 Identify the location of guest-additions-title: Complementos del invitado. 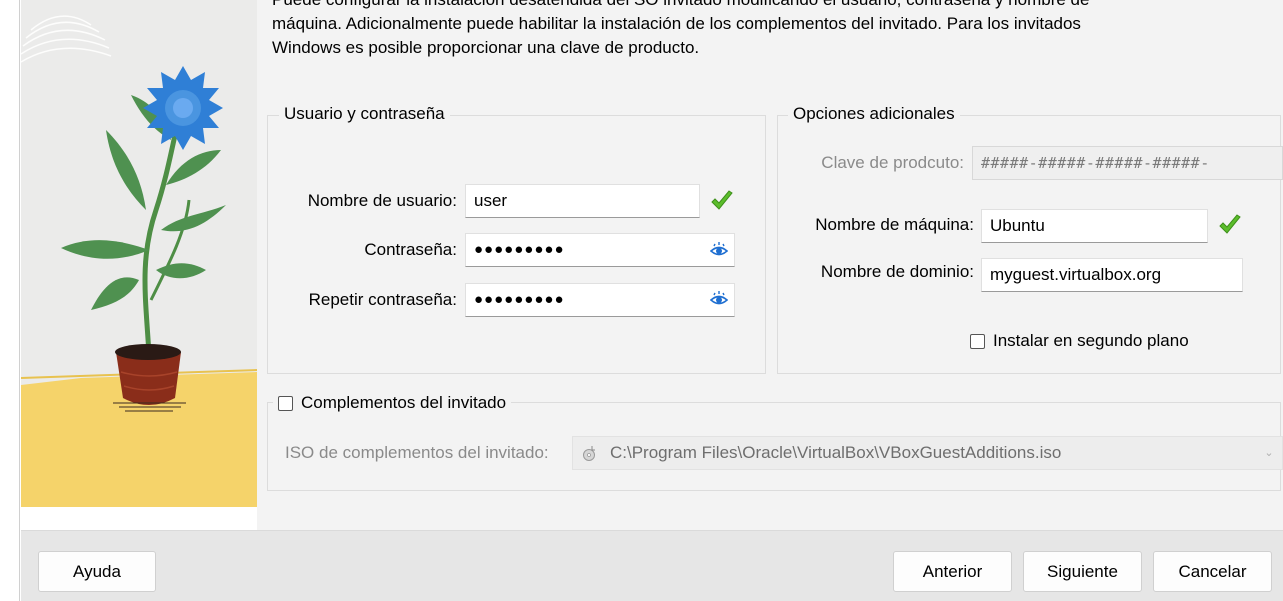
(404, 402).